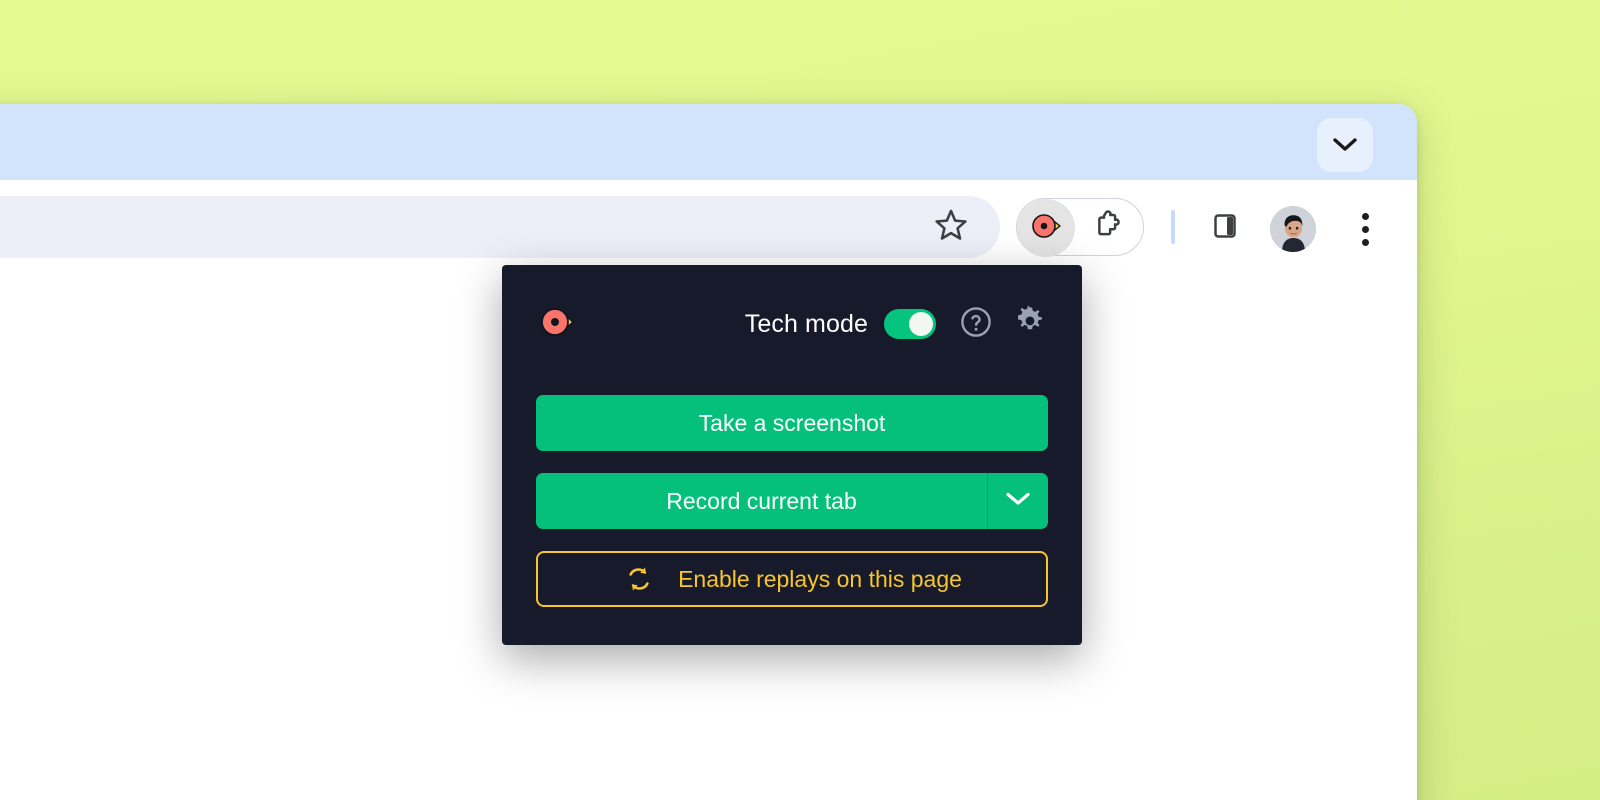  Describe the element at coordinates (639, 579) in the screenshot. I see `repeat-loop-icon` at that location.